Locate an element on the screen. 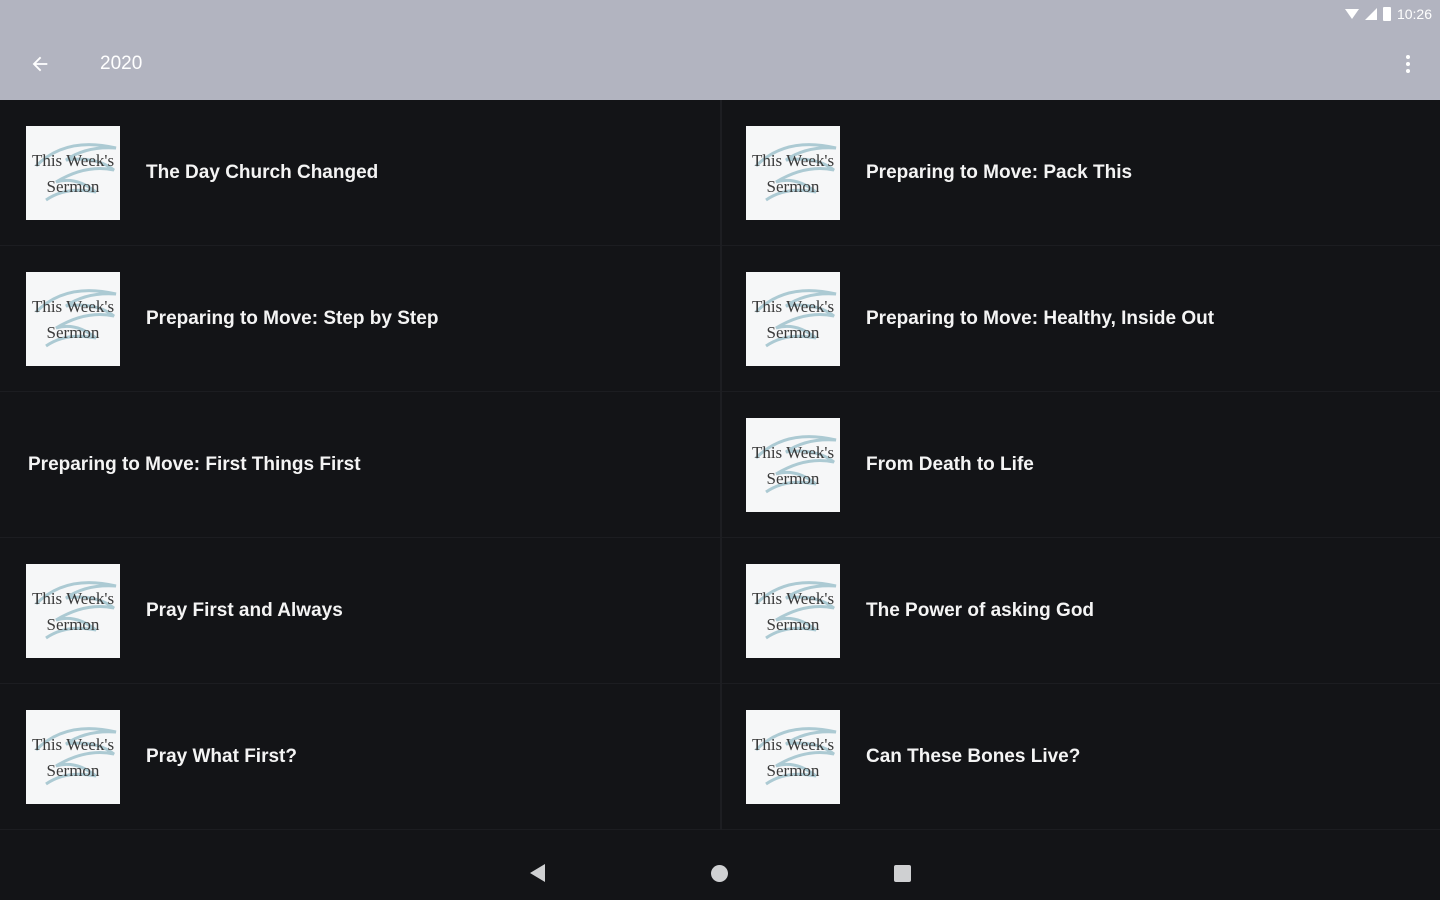 The height and width of the screenshot is (900, 1440). overflow-menu-button is located at coordinates (1408, 64).